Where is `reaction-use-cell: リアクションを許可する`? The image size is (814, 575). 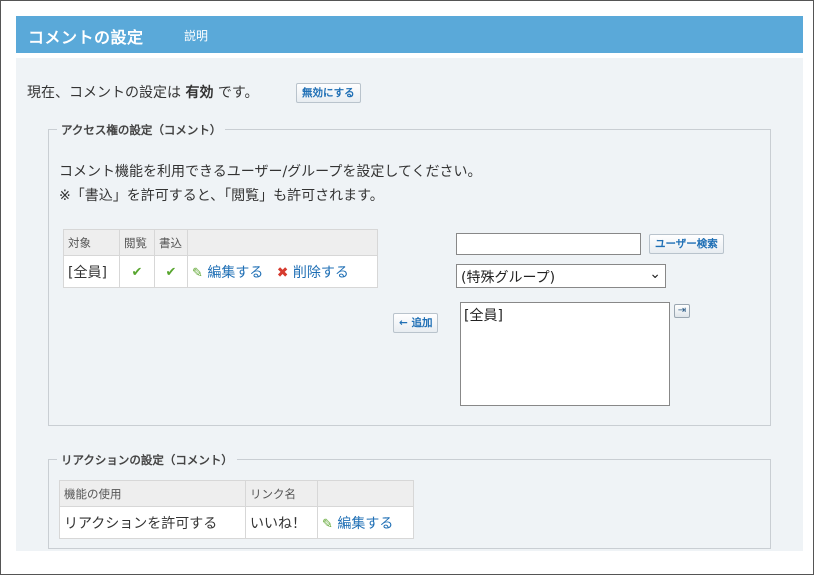
reaction-use-cell: リアクションを許可する is located at coordinates (152, 522).